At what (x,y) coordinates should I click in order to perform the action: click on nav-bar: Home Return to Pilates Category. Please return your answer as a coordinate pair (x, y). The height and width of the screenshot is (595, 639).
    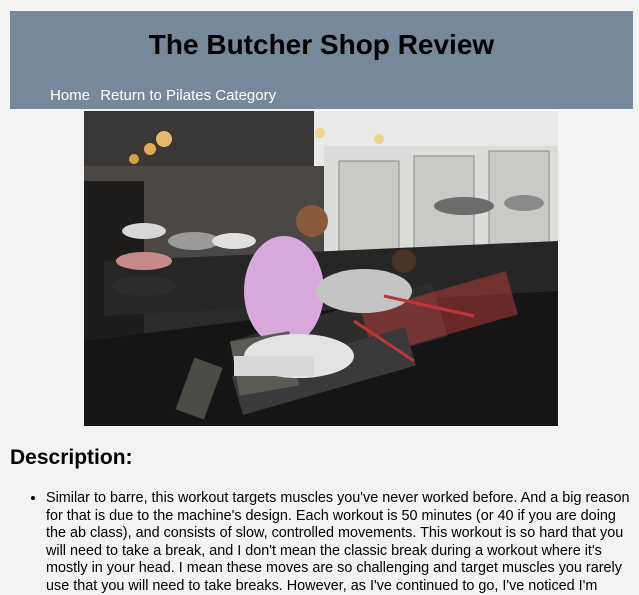
    Looking at the image, I should click on (166, 95).